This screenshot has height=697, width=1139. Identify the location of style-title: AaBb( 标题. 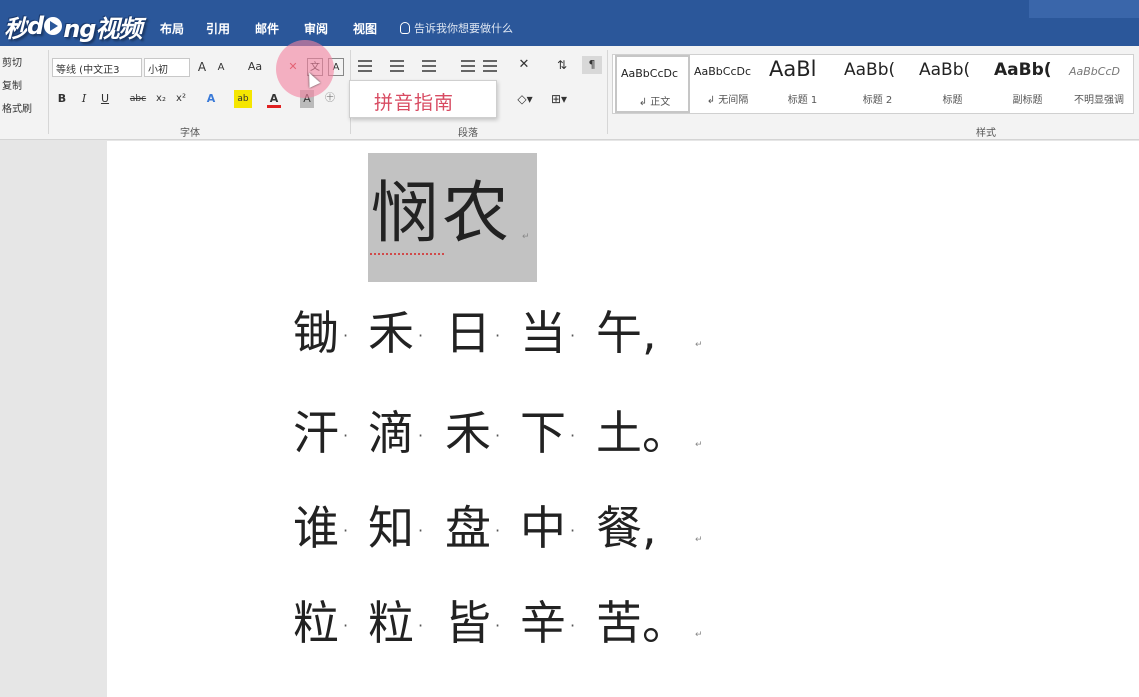
(952, 84).